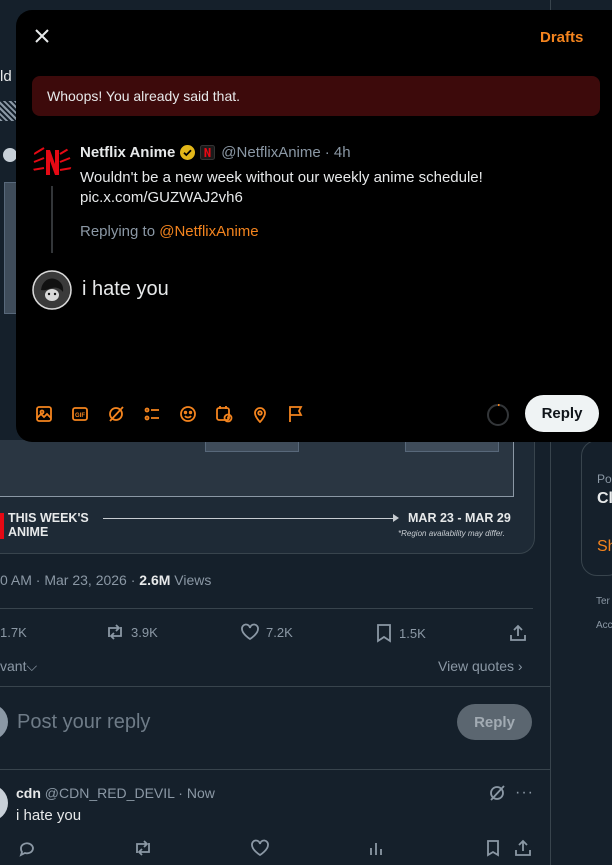 The image size is (612, 865). I want to click on comment-icon, so click(26, 849).